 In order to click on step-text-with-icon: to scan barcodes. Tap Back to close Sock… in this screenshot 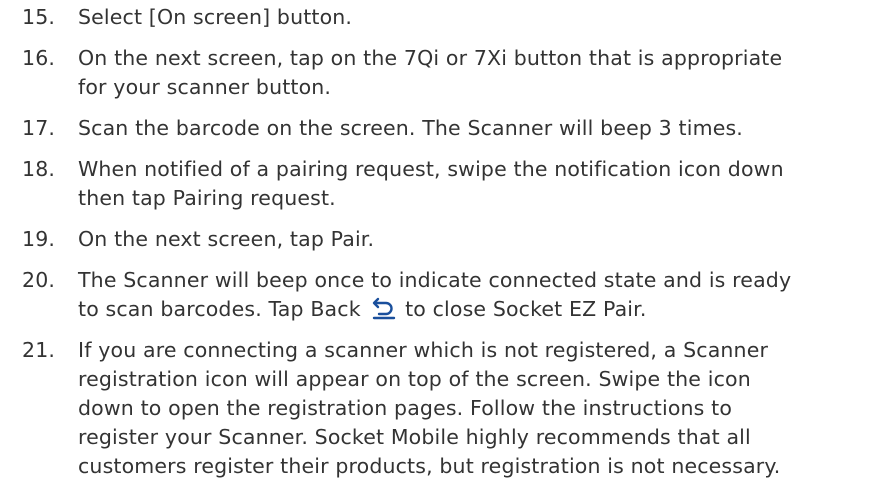, I will do `click(362, 310)`.